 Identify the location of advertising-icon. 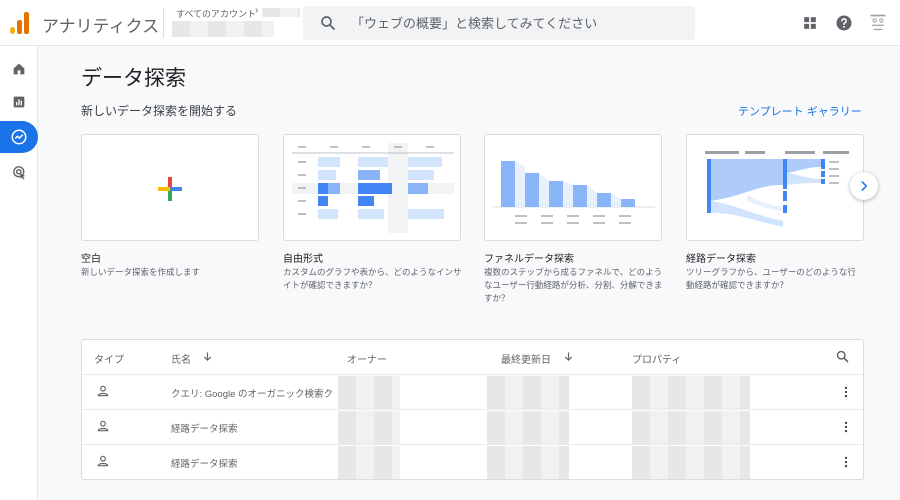
(18, 172).